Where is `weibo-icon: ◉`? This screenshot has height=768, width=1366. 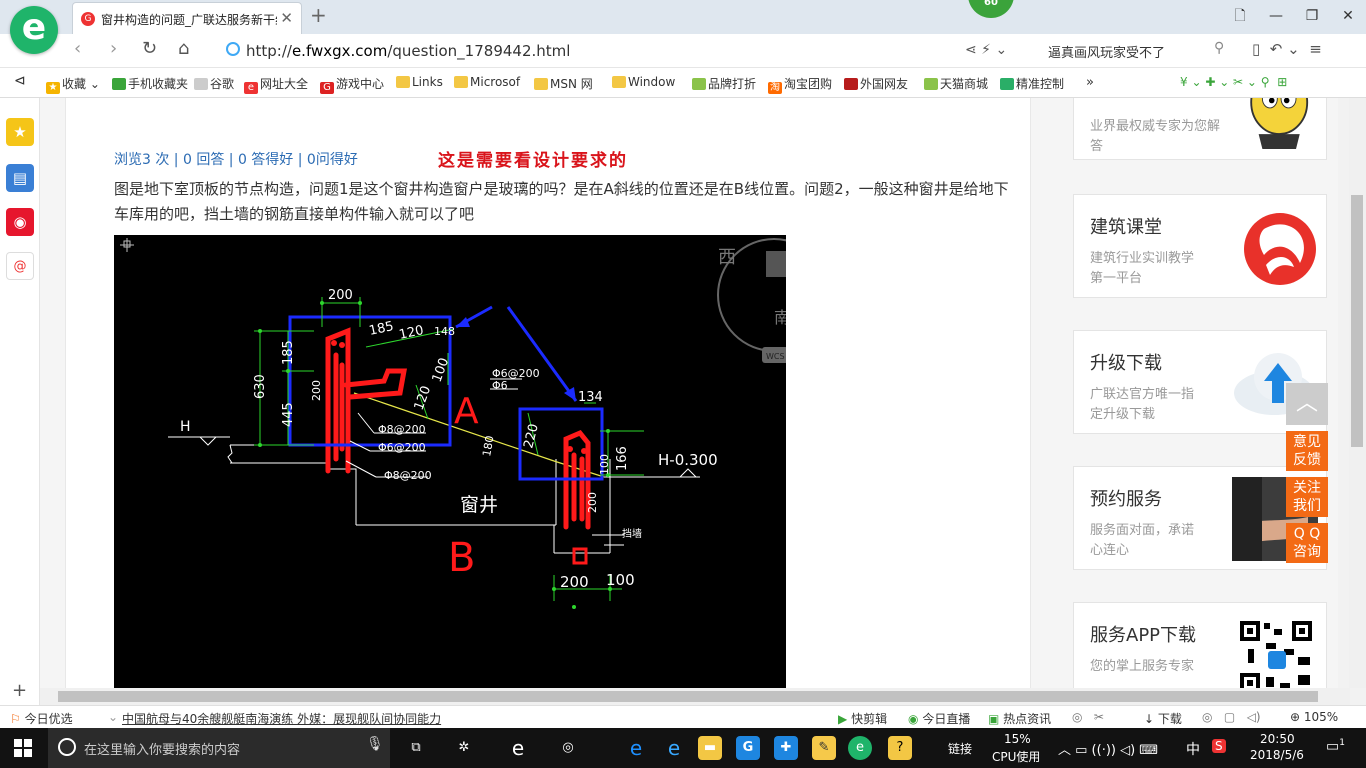
weibo-icon: ◉ is located at coordinates (20, 222).